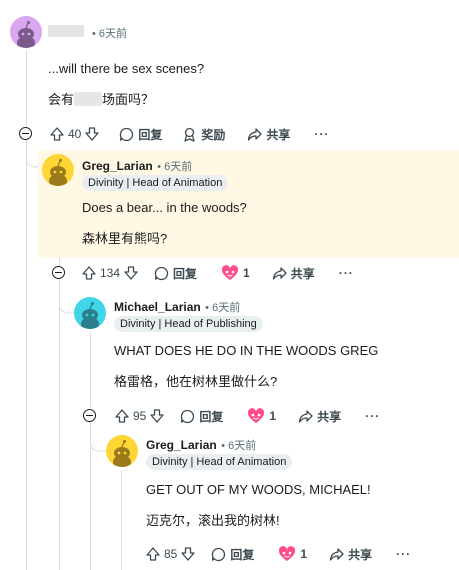 This screenshot has height=570, width=459. I want to click on vote-count: 40, so click(75, 134).